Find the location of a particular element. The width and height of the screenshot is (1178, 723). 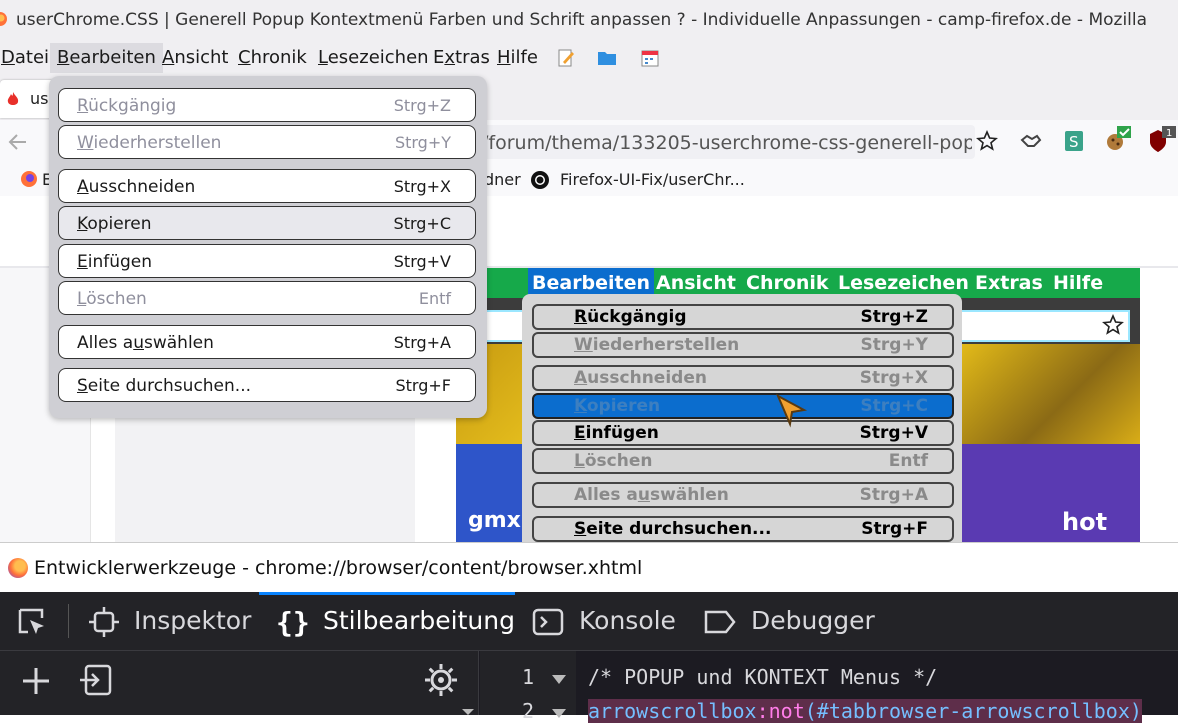

item-shortcut: Strg+Y is located at coordinates (422, 142).